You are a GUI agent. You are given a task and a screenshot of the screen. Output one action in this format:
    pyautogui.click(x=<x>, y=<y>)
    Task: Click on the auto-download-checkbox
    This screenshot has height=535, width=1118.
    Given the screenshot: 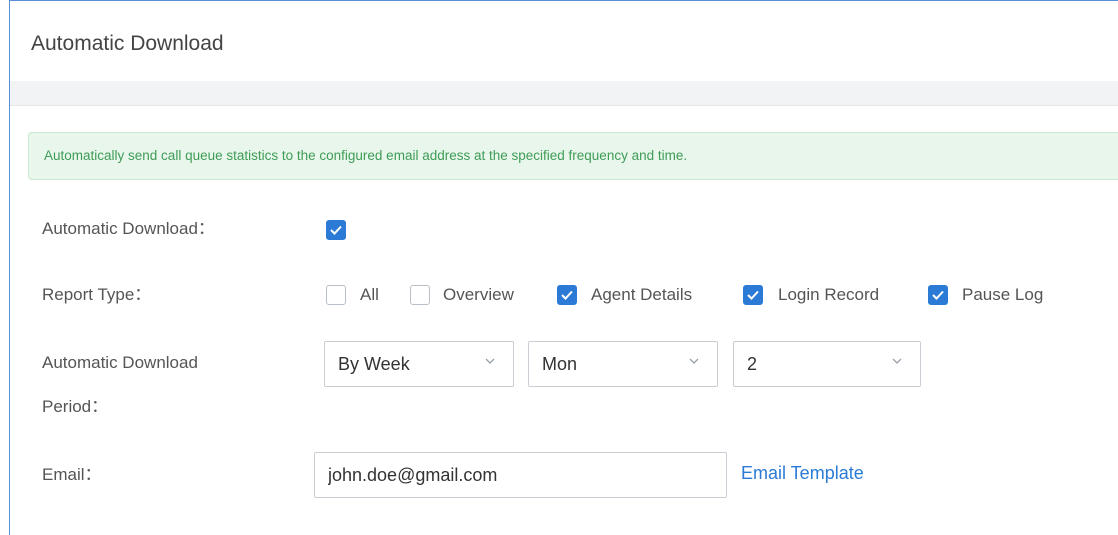 What is the action you would take?
    pyautogui.click(x=336, y=230)
    